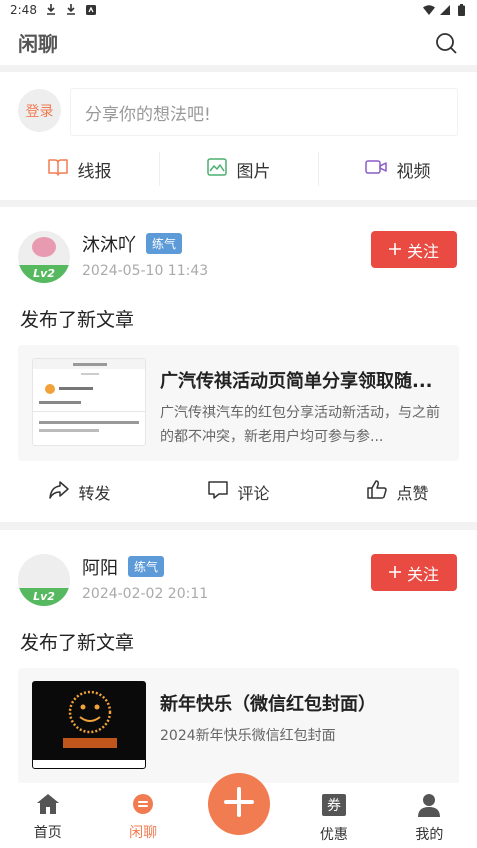  What do you see at coordinates (333, 835) in the screenshot?
I see `nav-deals-label: 优惠` at bounding box center [333, 835].